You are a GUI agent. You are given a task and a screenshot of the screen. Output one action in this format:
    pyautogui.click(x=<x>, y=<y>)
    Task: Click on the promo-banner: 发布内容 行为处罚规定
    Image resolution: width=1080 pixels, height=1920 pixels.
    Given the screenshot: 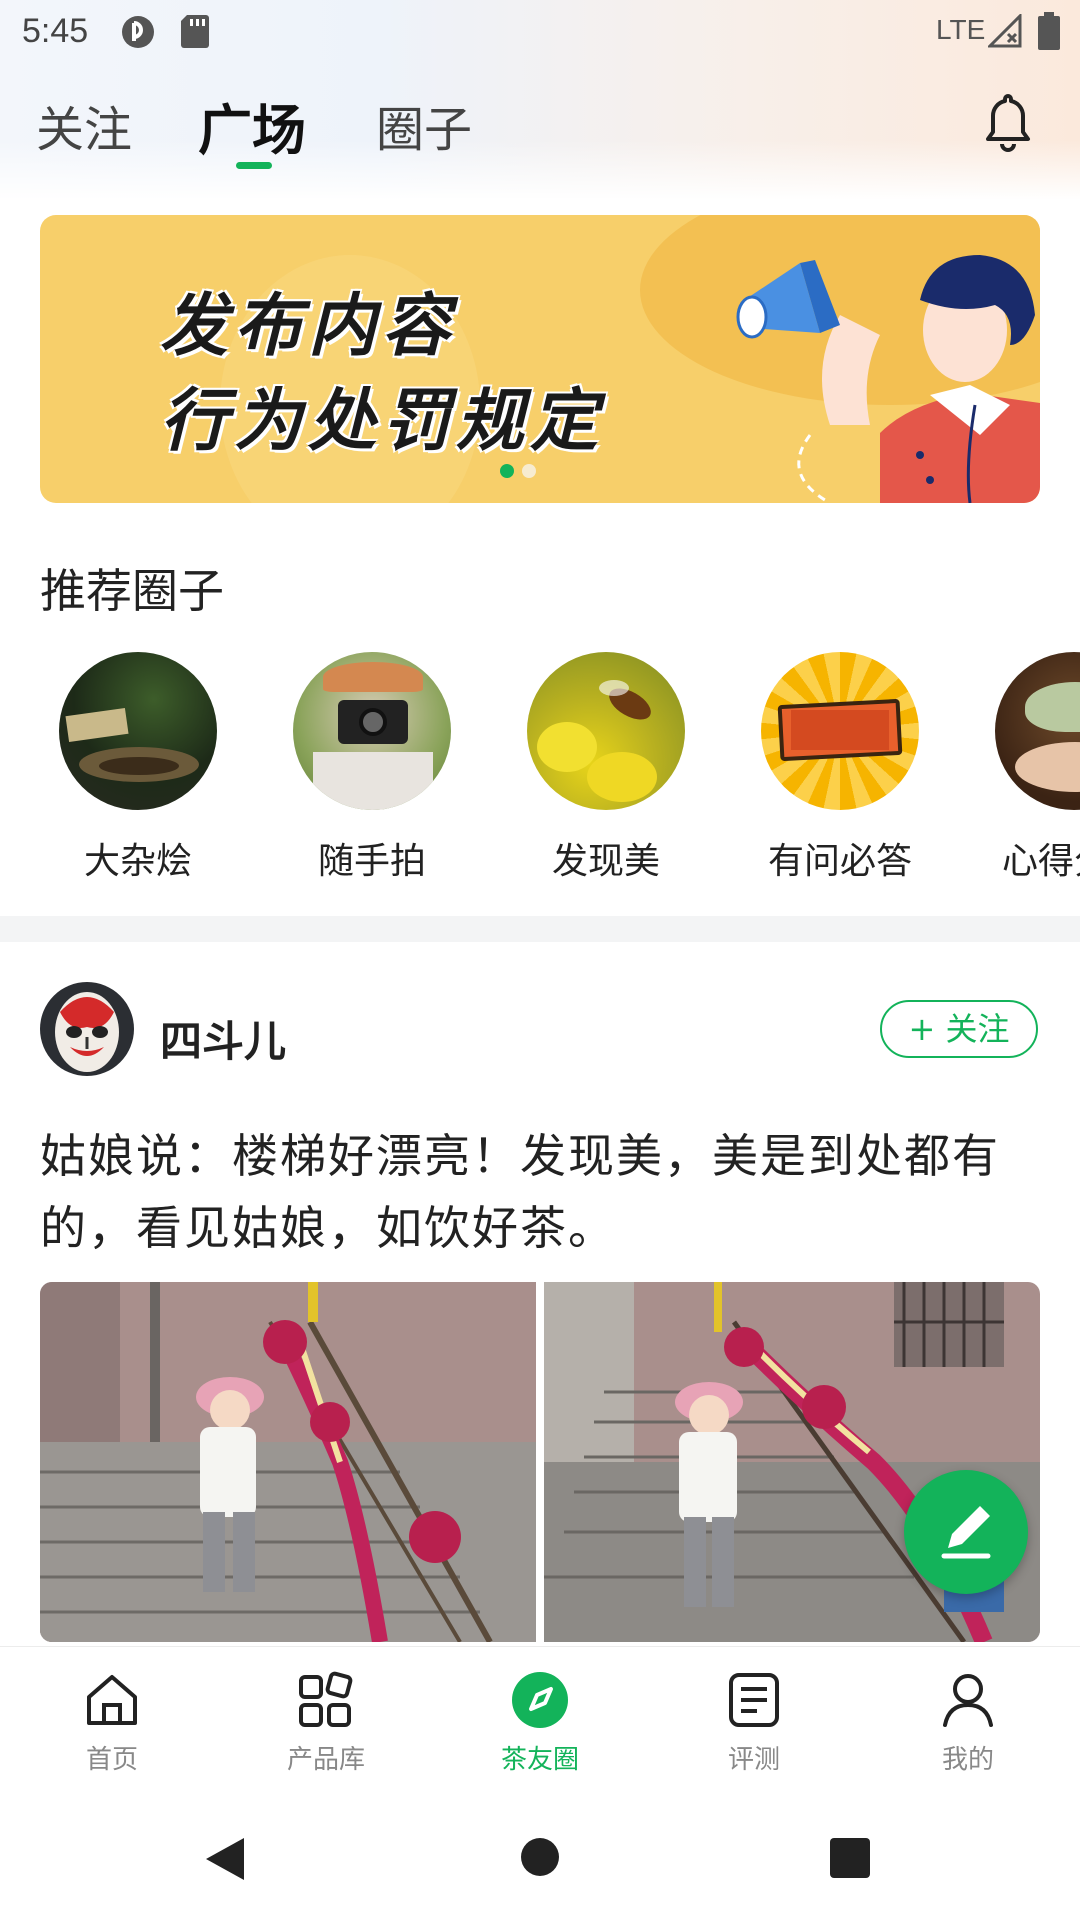 What is the action you would take?
    pyautogui.click(x=540, y=359)
    